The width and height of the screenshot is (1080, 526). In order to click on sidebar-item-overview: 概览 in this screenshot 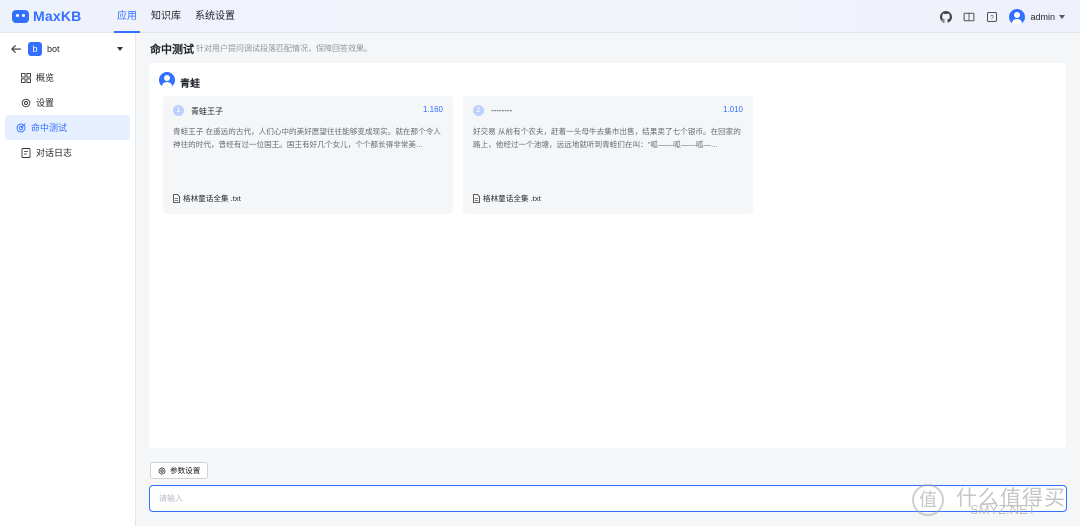, I will do `click(67, 77)`.